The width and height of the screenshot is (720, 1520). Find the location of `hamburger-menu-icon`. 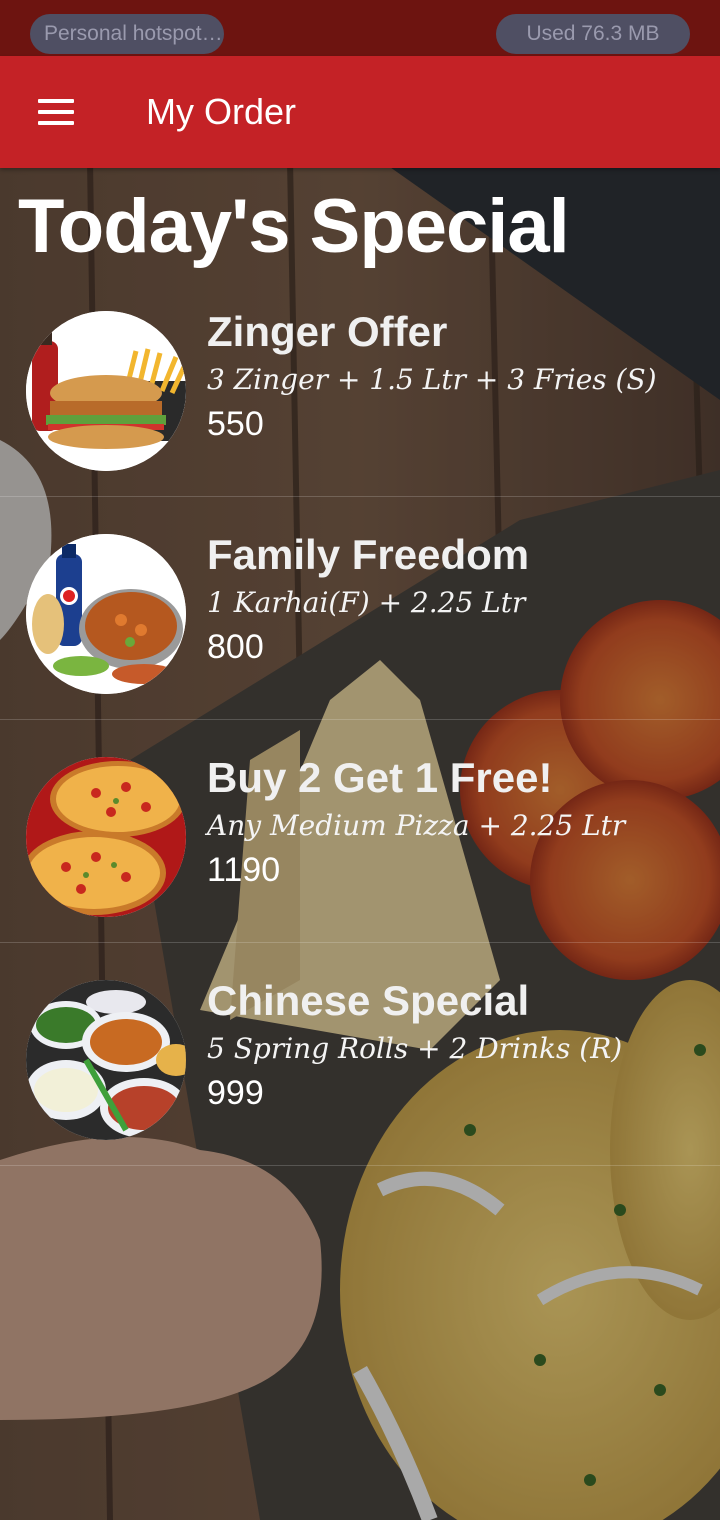

hamburger-menu-icon is located at coordinates (56, 112).